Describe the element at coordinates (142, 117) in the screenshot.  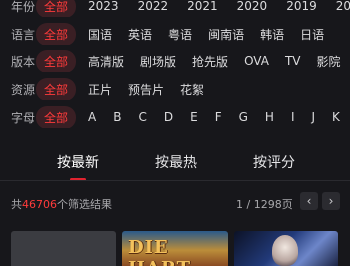
I see `letter-option: C` at that location.